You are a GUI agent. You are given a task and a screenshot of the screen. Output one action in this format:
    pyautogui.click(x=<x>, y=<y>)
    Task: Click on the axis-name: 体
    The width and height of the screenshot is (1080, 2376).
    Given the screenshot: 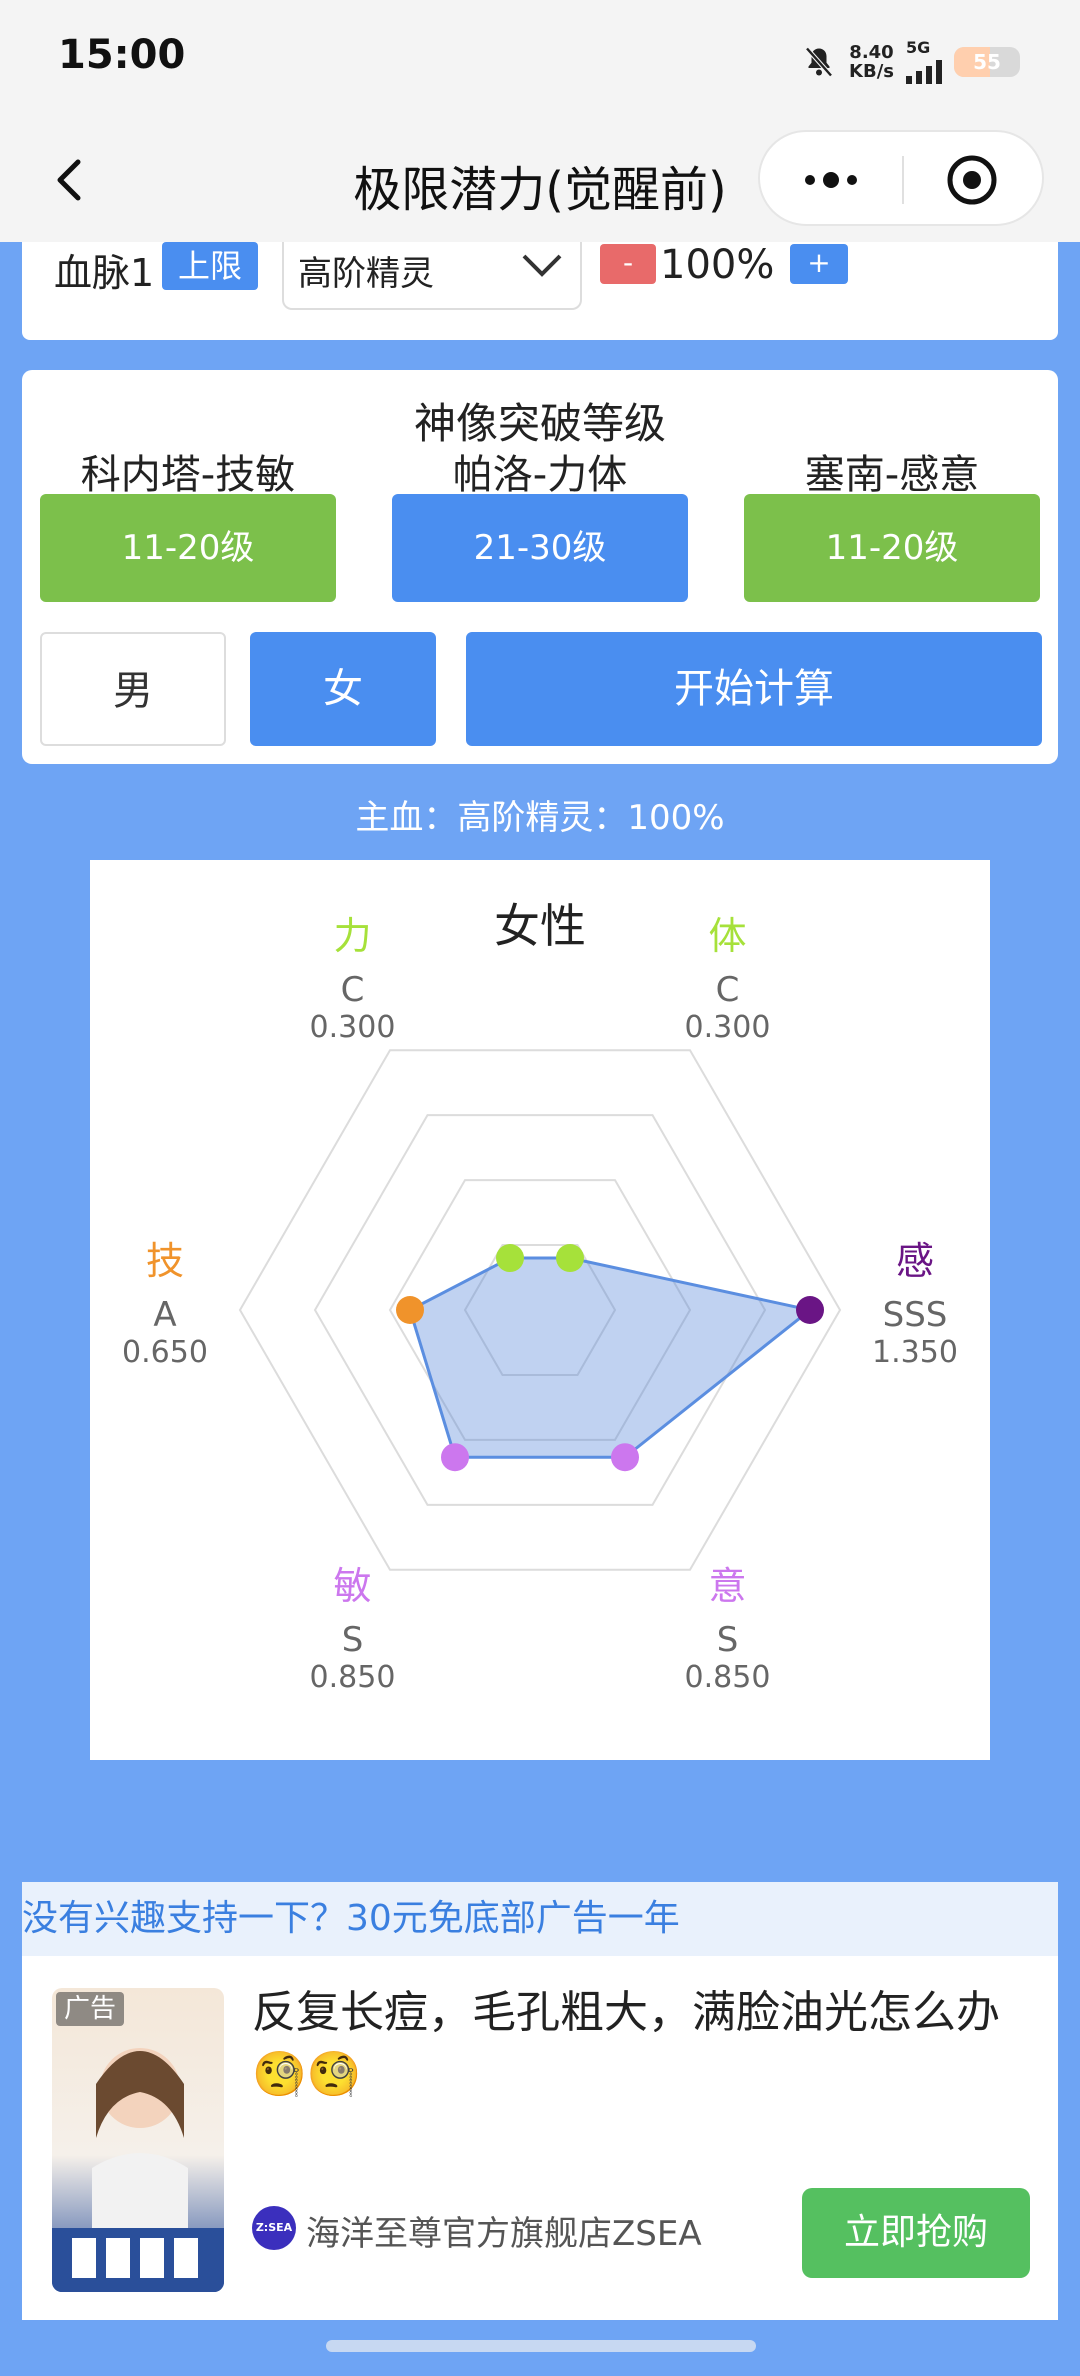 What is the action you would take?
    pyautogui.click(x=727, y=936)
    